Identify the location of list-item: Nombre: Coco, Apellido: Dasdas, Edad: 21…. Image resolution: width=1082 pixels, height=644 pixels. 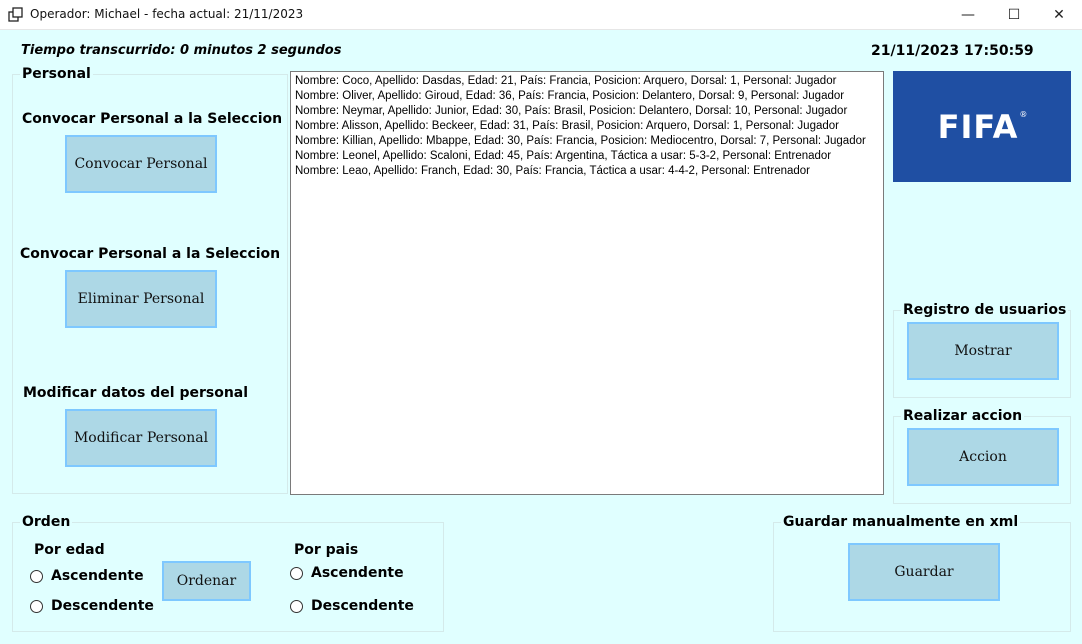
(587, 81).